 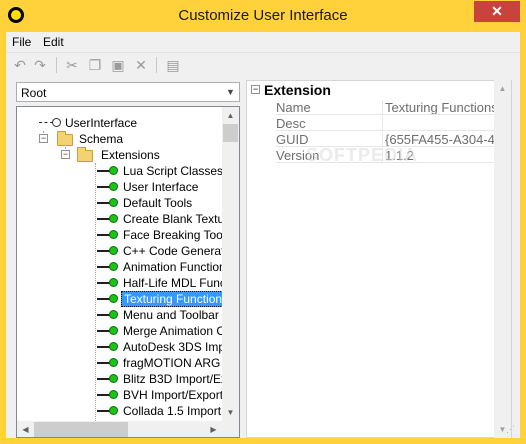 I want to click on tree-item: Menu and Toolbar He, so click(x=119, y=315).